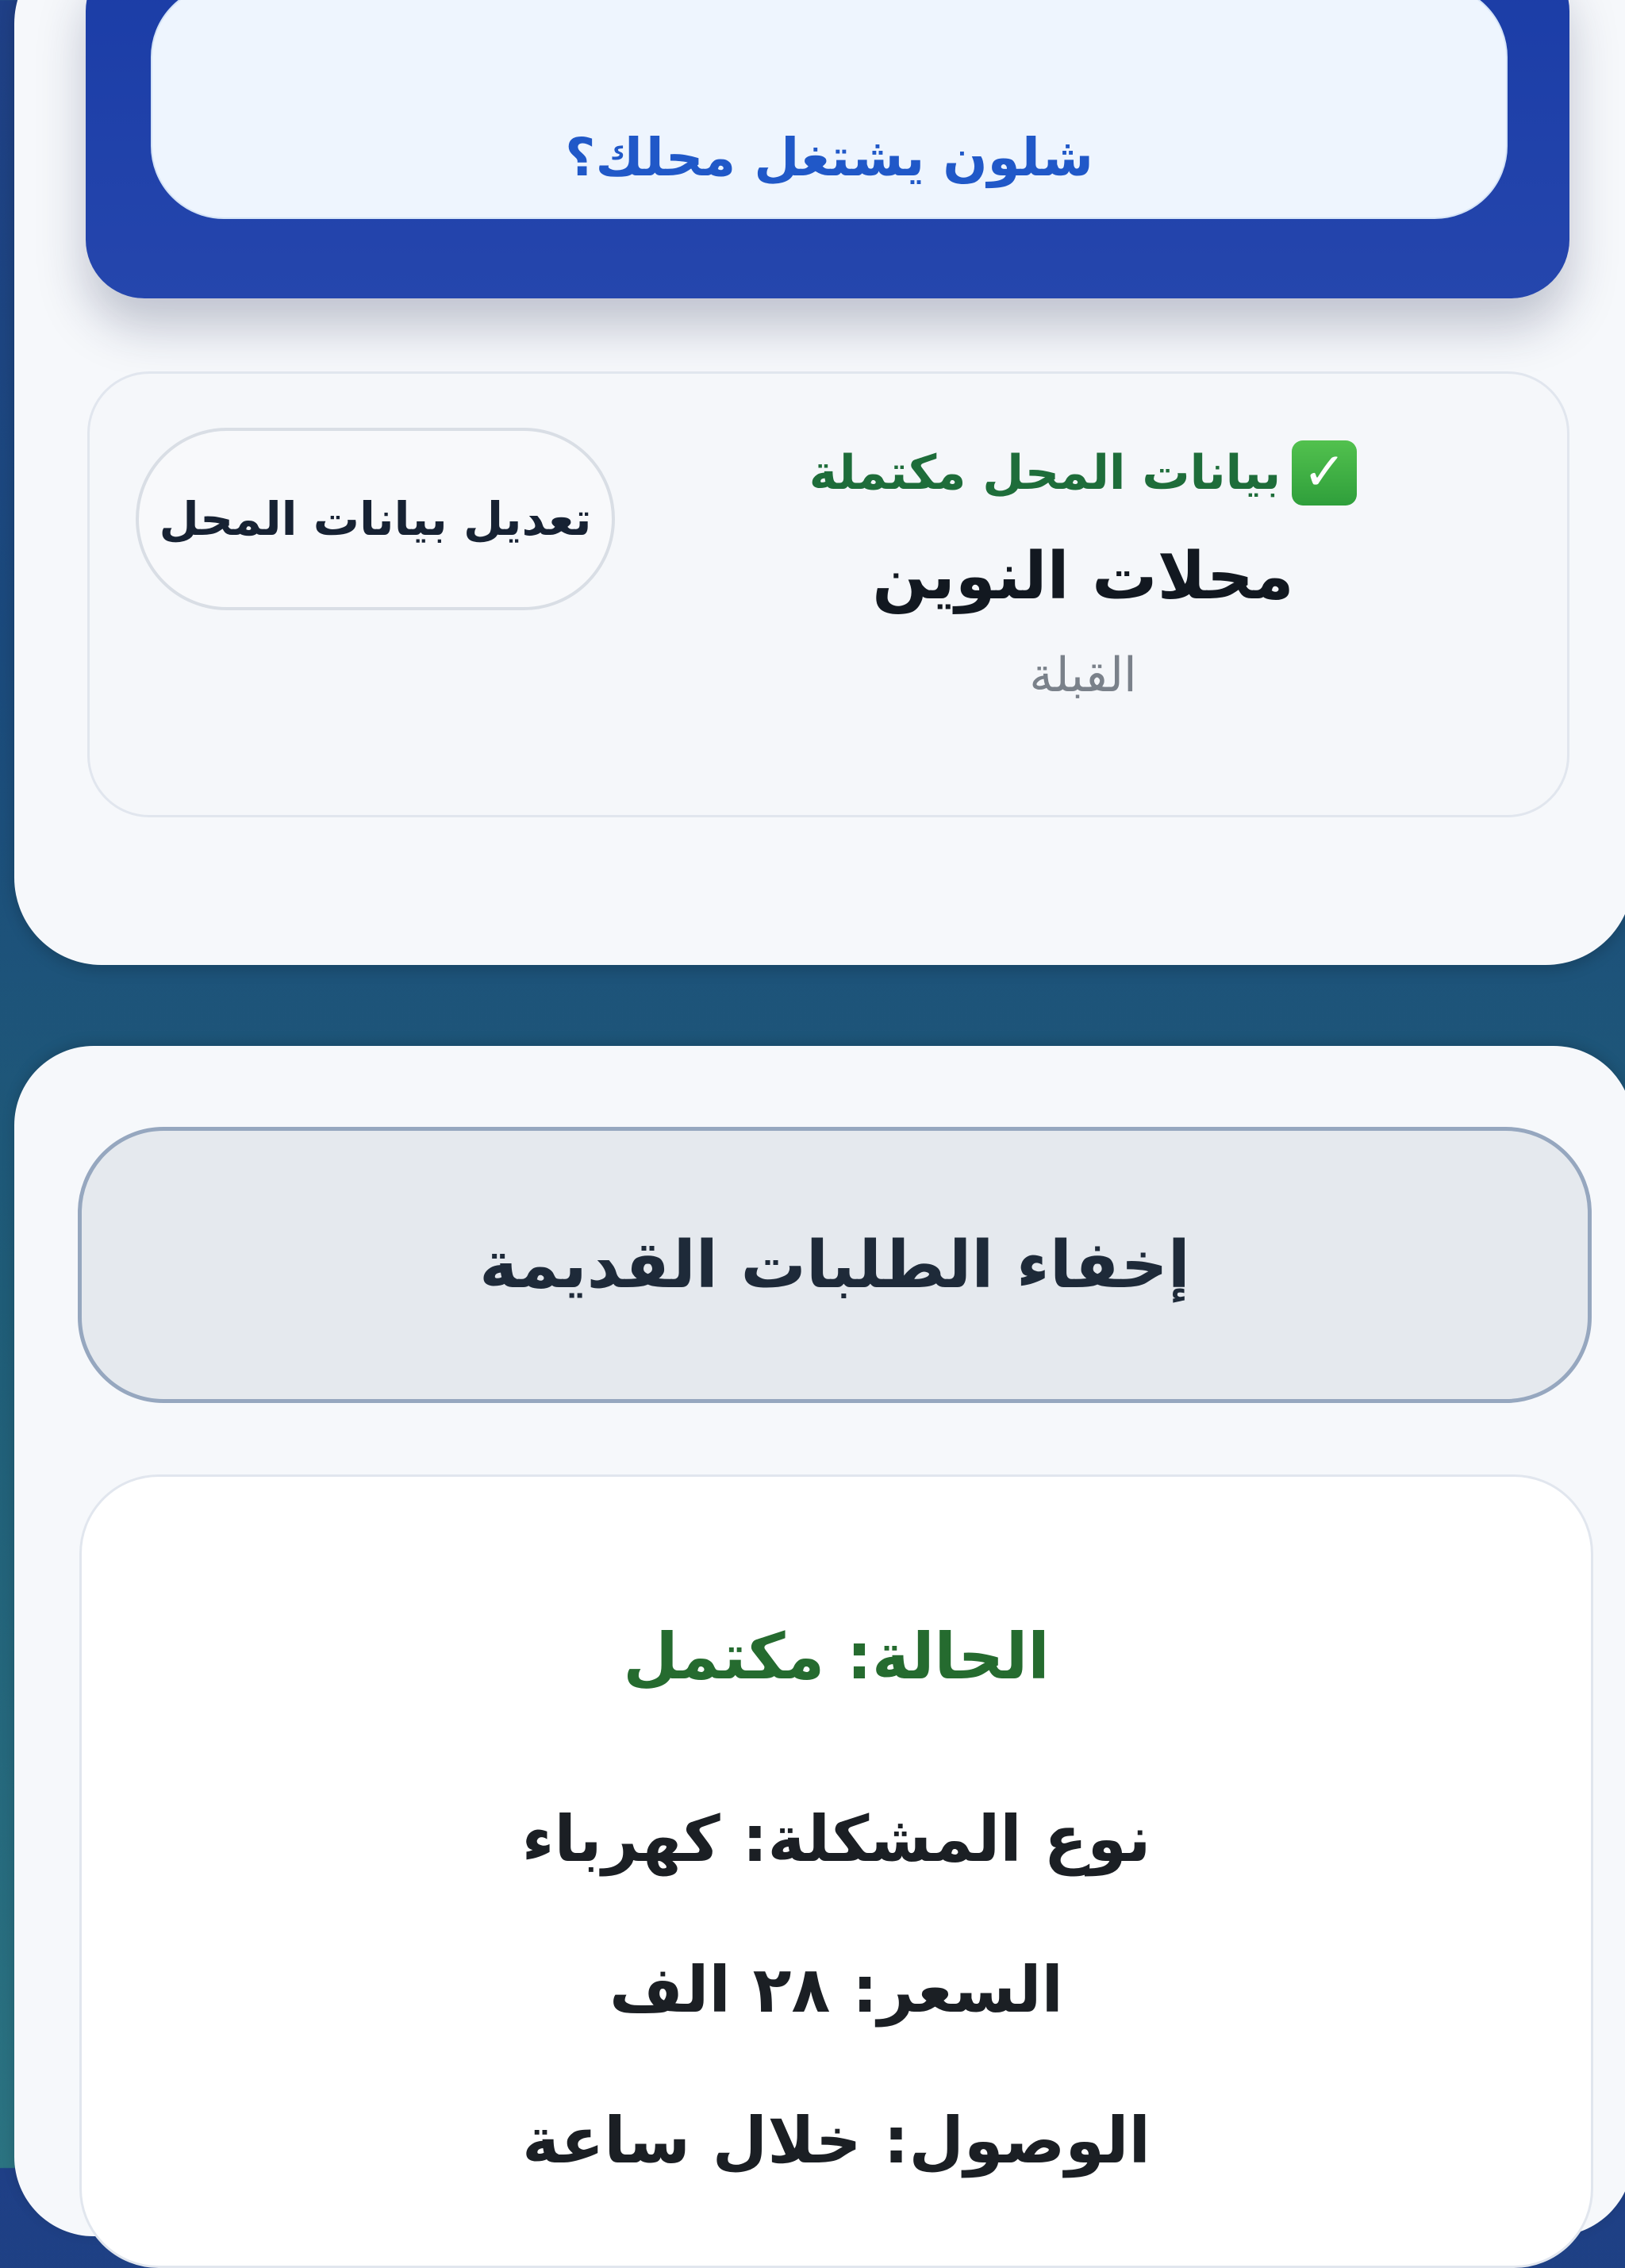  What do you see at coordinates (830, 110) in the screenshot?
I see `how-it-works-button: شلون يشتغل محلك؟` at bounding box center [830, 110].